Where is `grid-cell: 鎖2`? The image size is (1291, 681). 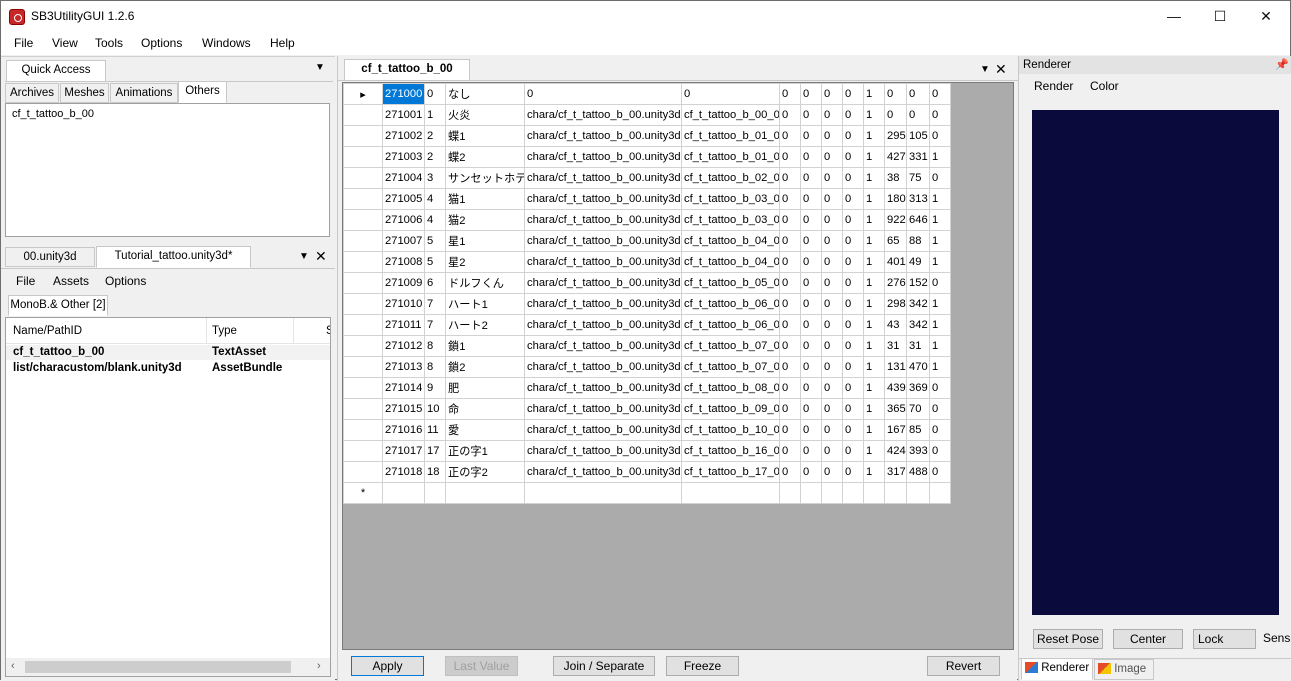
grid-cell: 鎖2 is located at coordinates (485, 367).